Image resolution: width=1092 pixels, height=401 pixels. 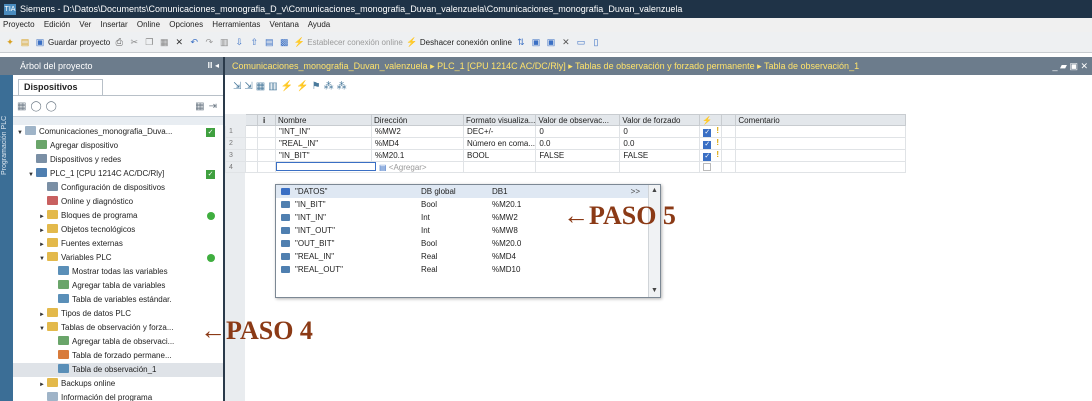 What do you see at coordinates (239, 42) in the screenshot?
I see `download-icon: ⇩` at bounding box center [239, 42].